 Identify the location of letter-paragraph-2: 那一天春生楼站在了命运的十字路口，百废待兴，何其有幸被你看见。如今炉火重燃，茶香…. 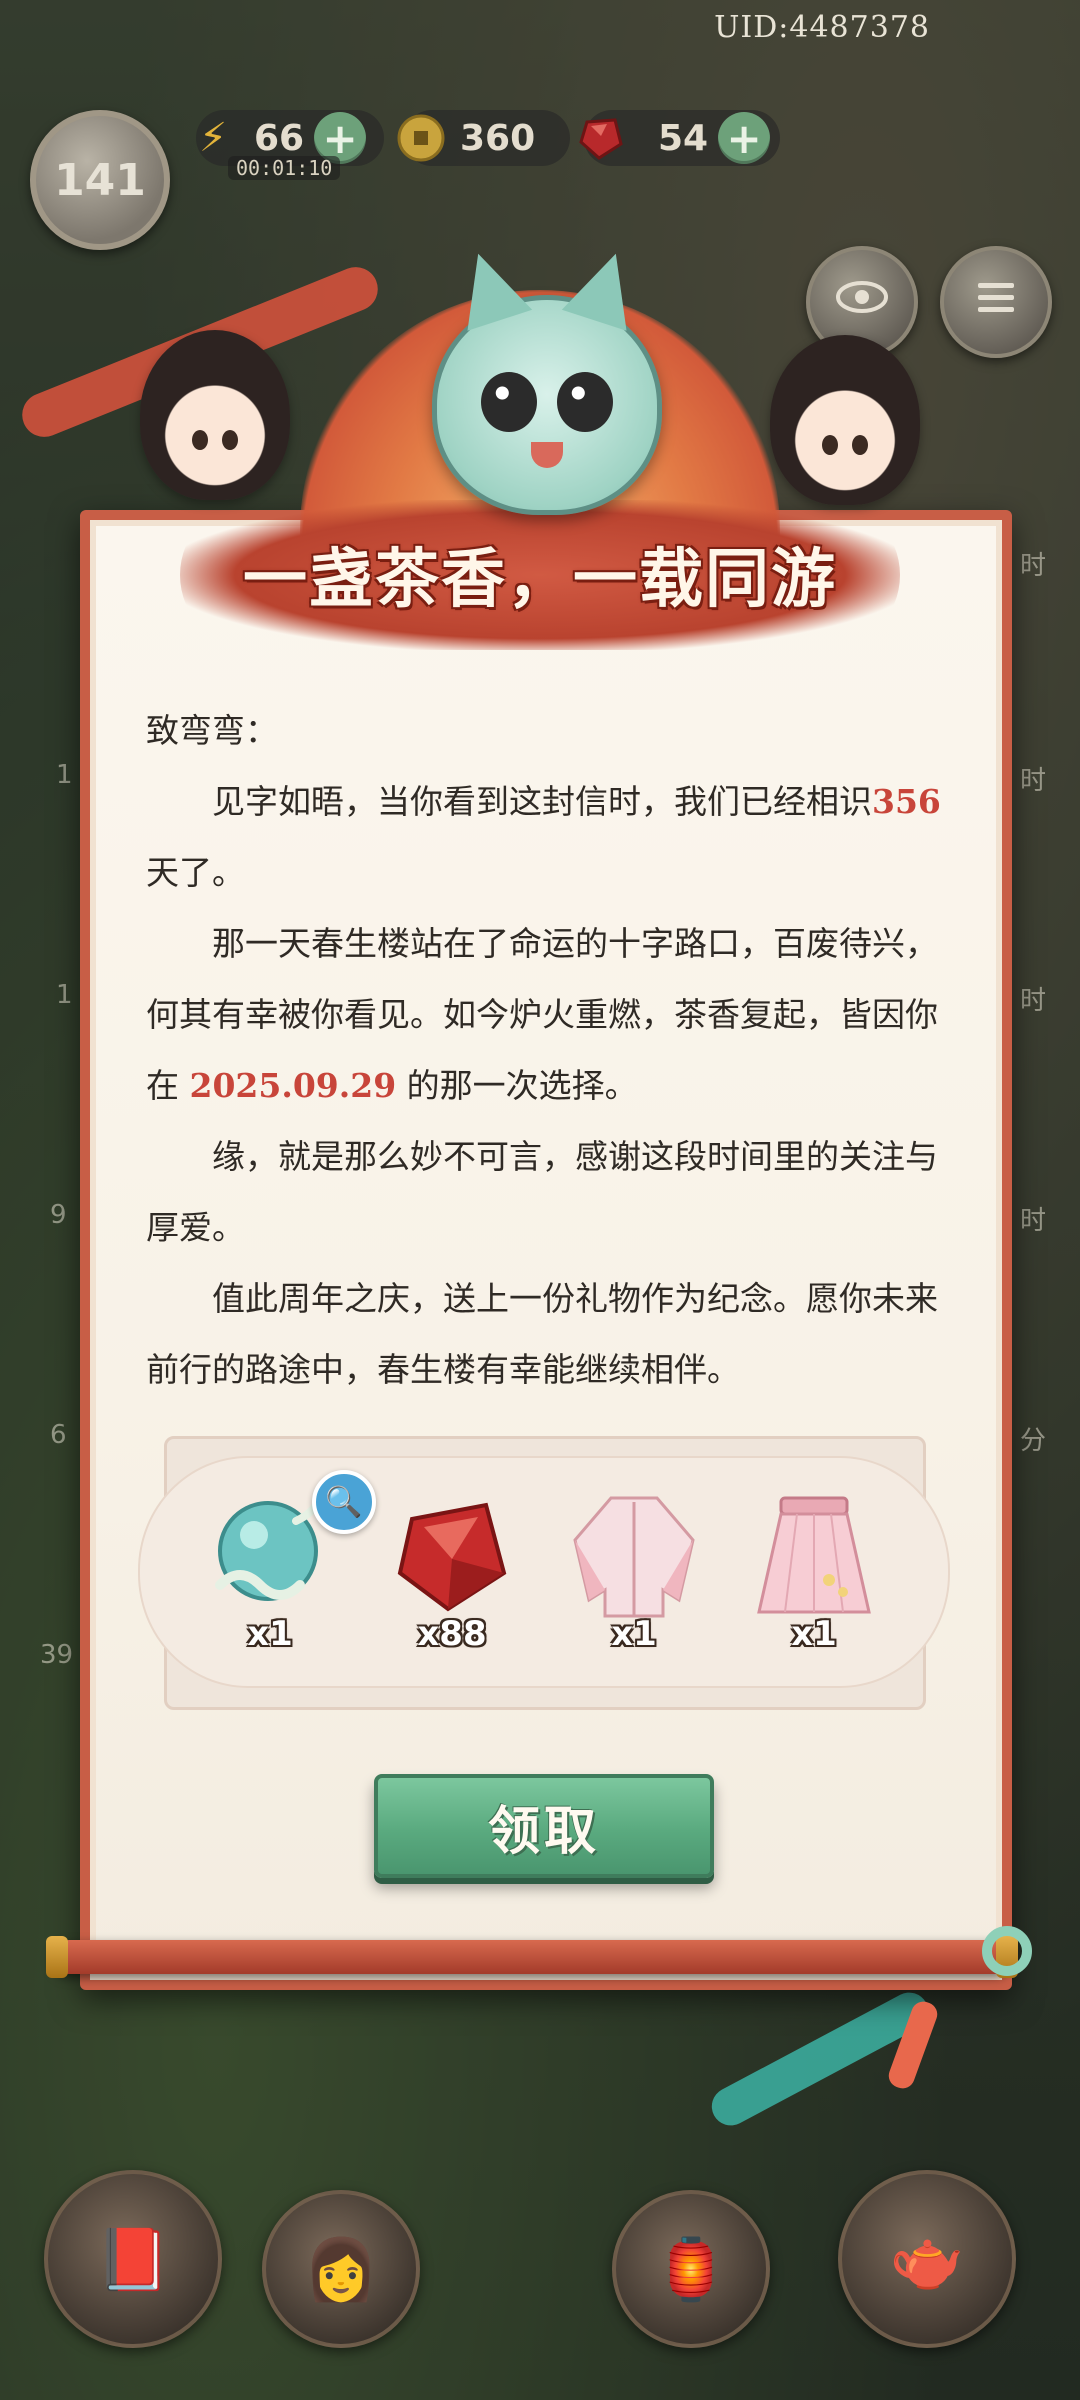
(548, 1014).